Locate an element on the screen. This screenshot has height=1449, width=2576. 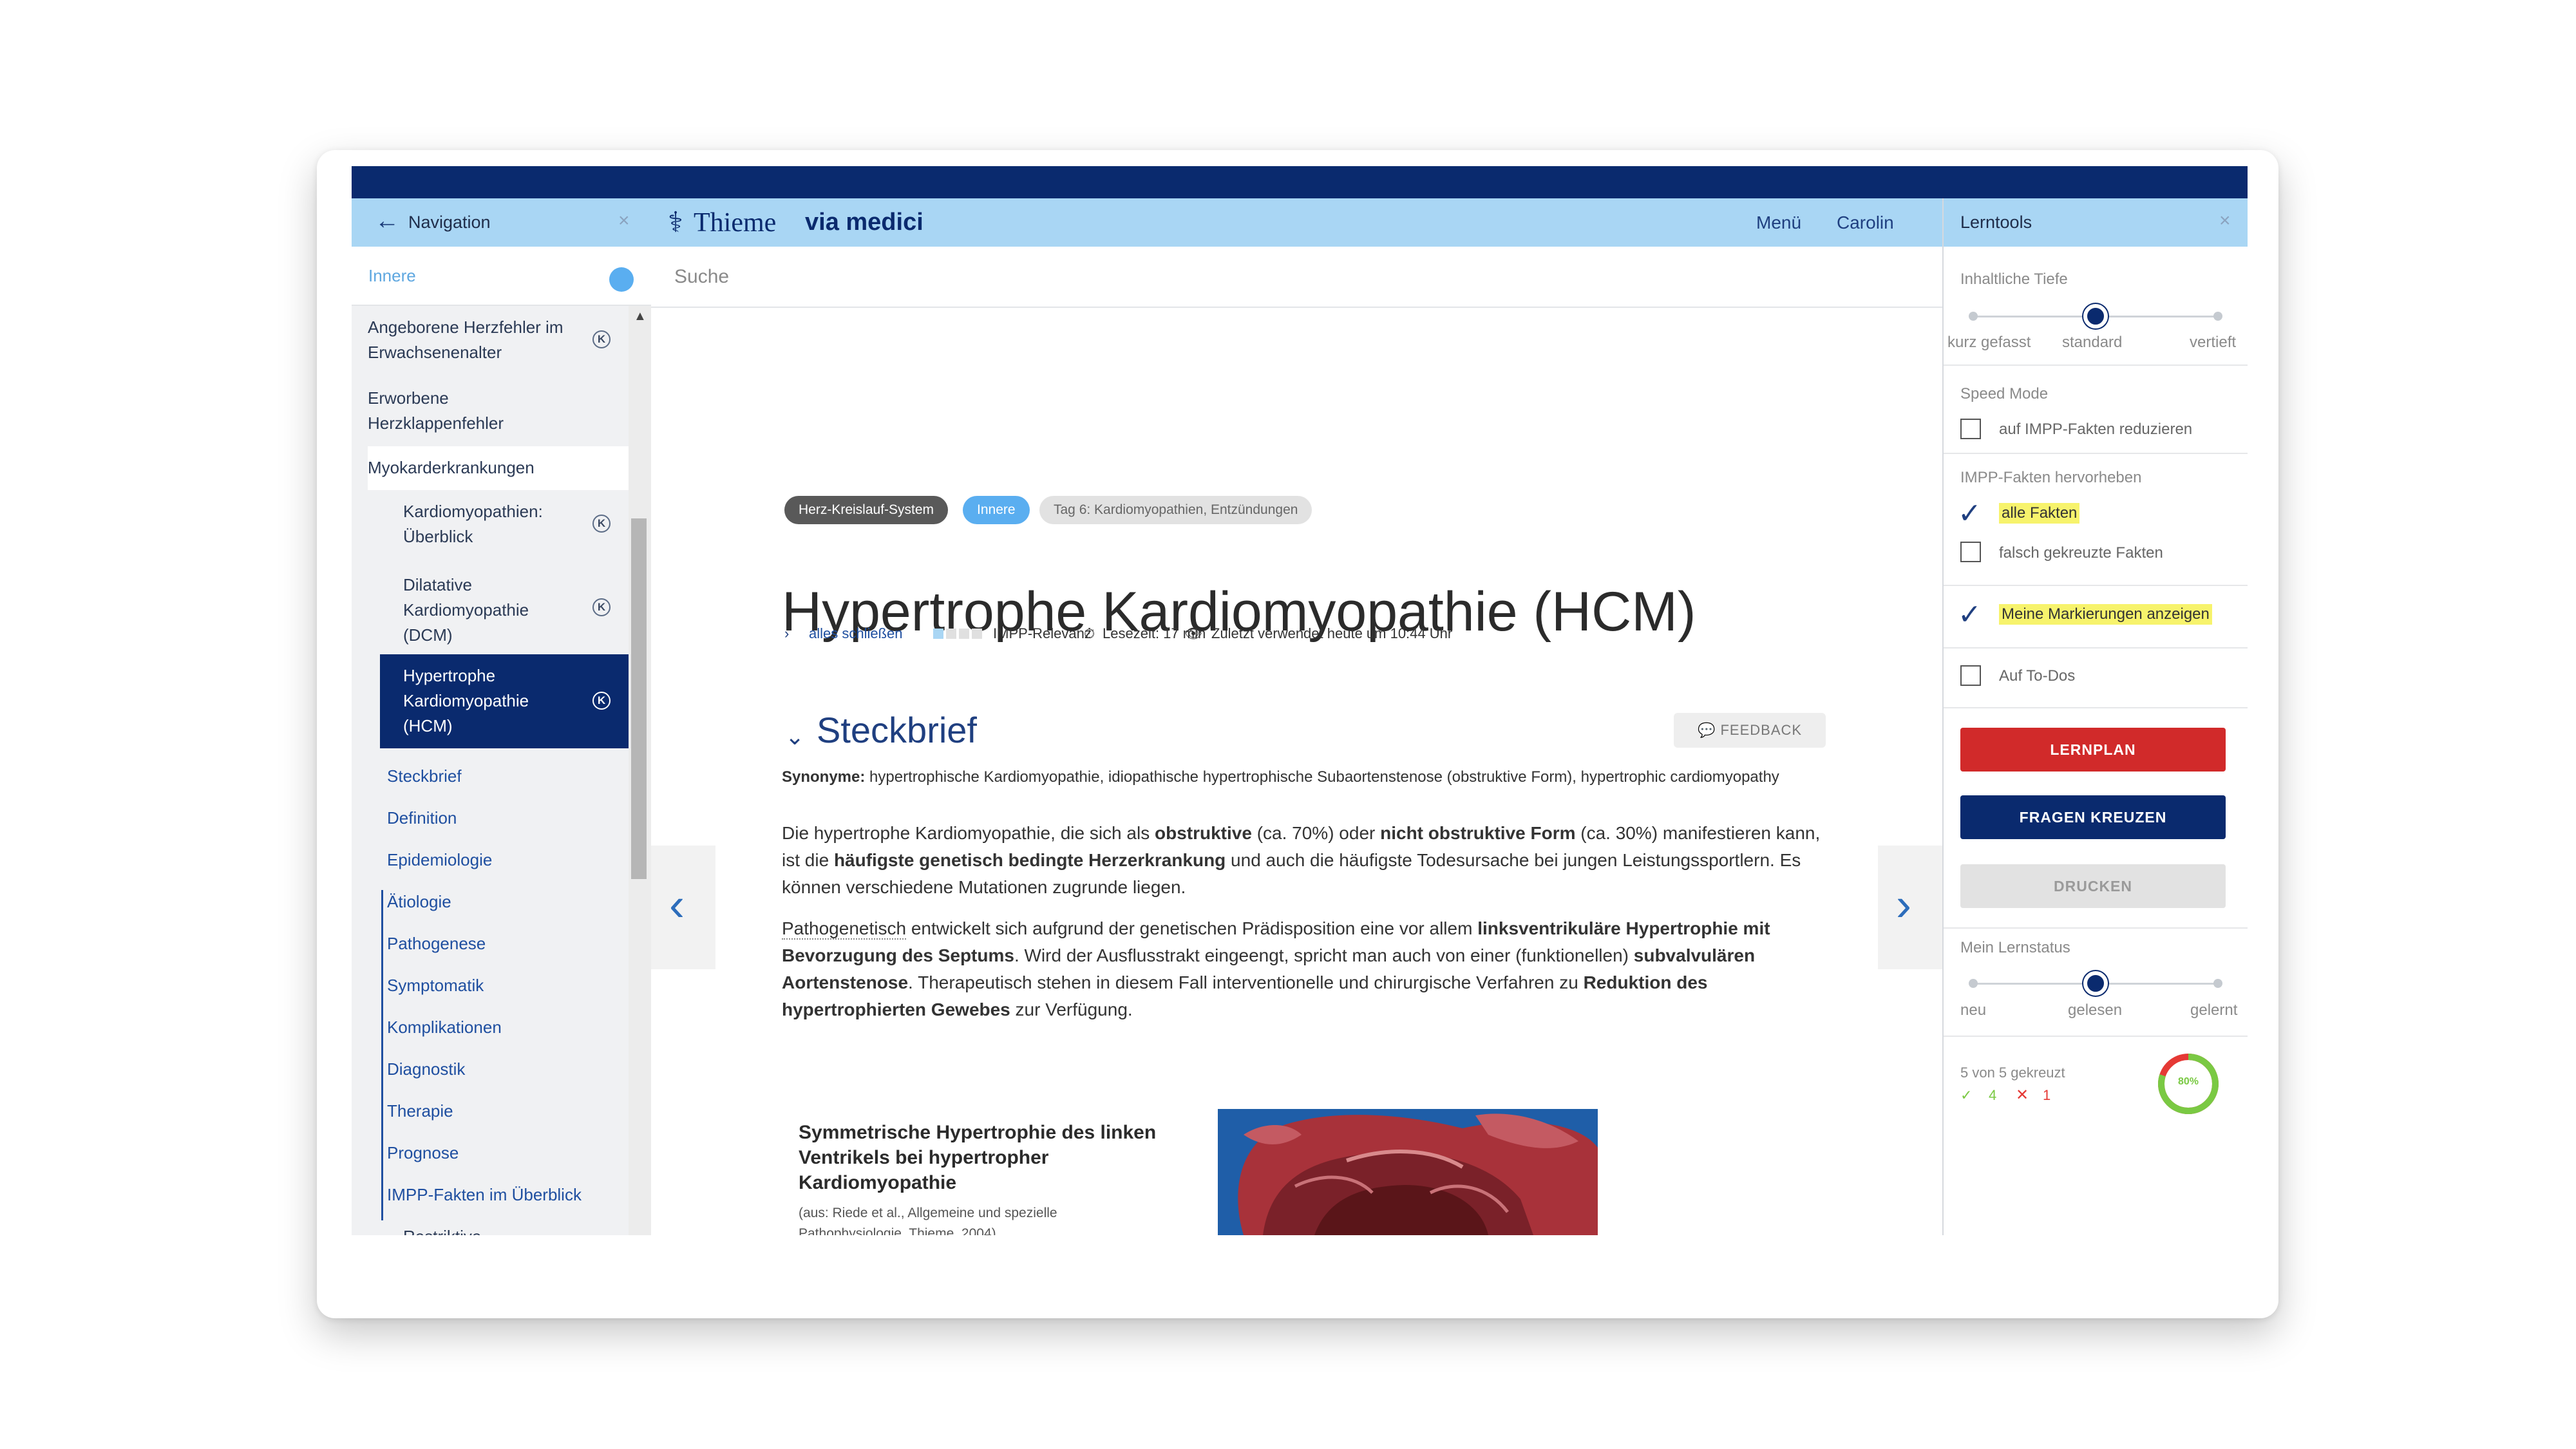
previous-page-button: ‹ is located at coordinates (683, 908).